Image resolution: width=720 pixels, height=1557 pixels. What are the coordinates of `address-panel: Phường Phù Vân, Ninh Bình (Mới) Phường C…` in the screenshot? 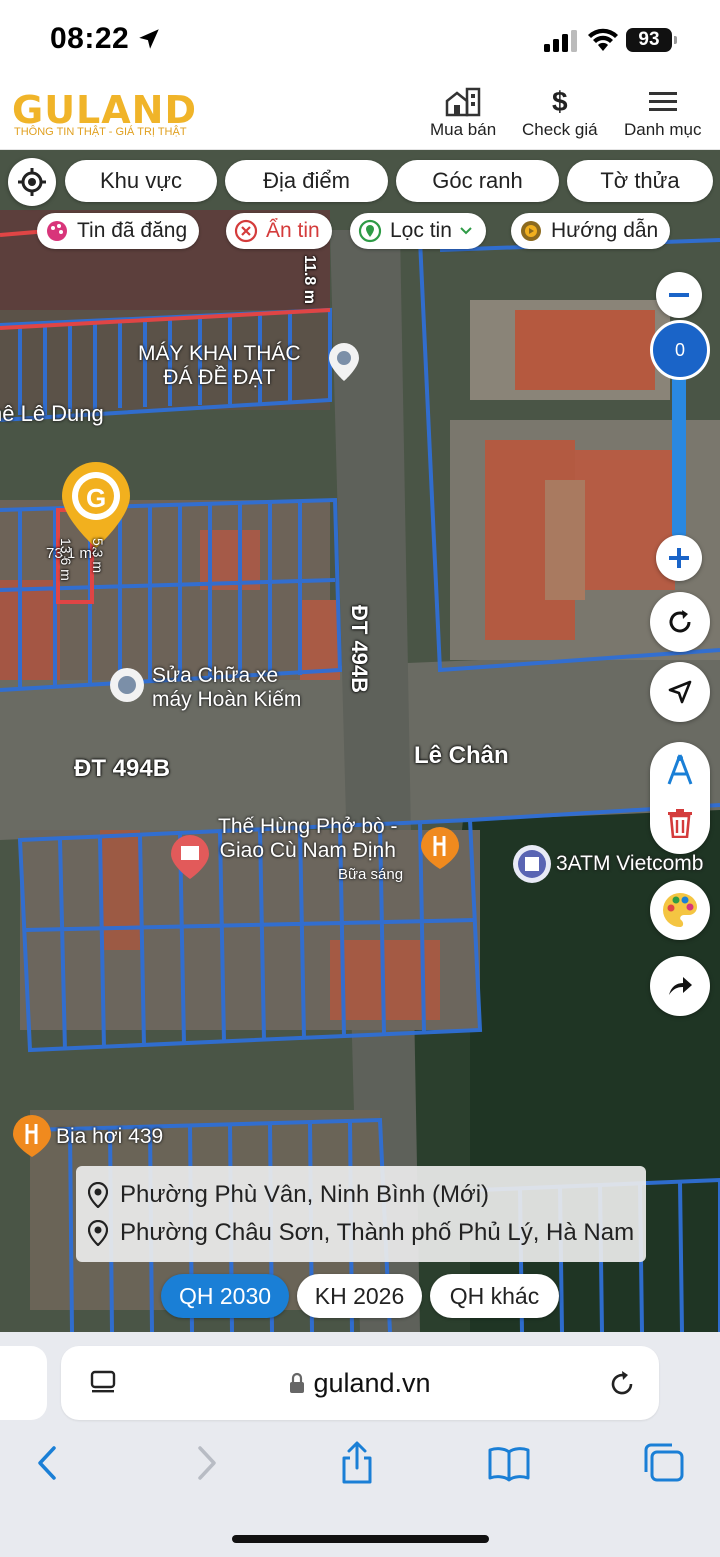 It's located at (361, 1214).